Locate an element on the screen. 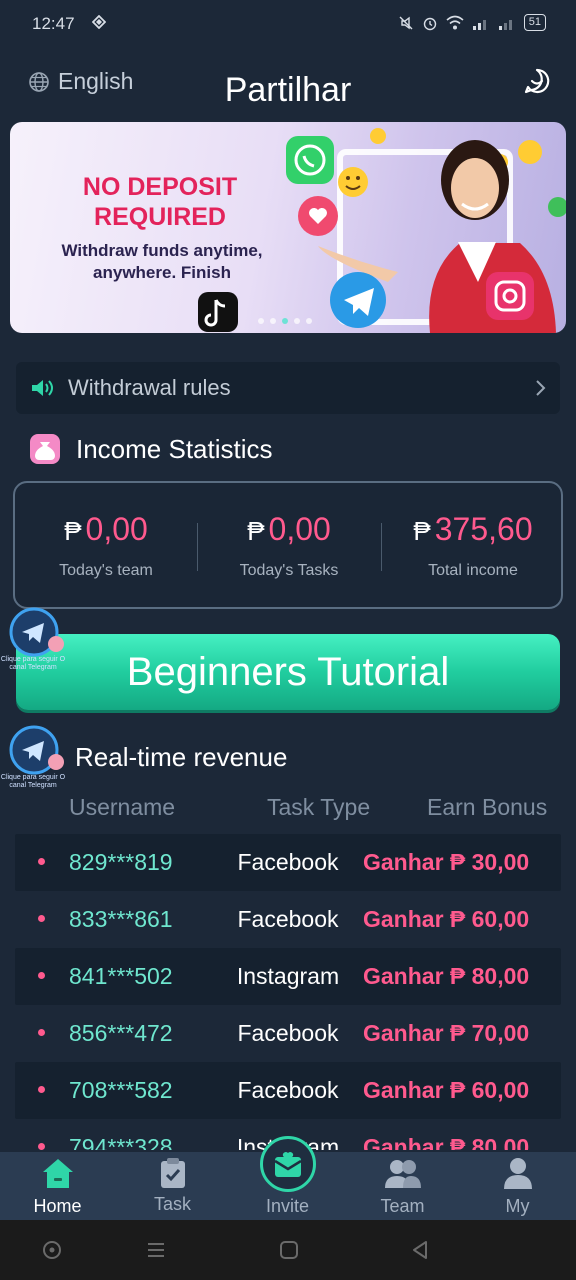 This screenshot has height=1280, width=576. team-icon is located at coordinates (402, 1174).